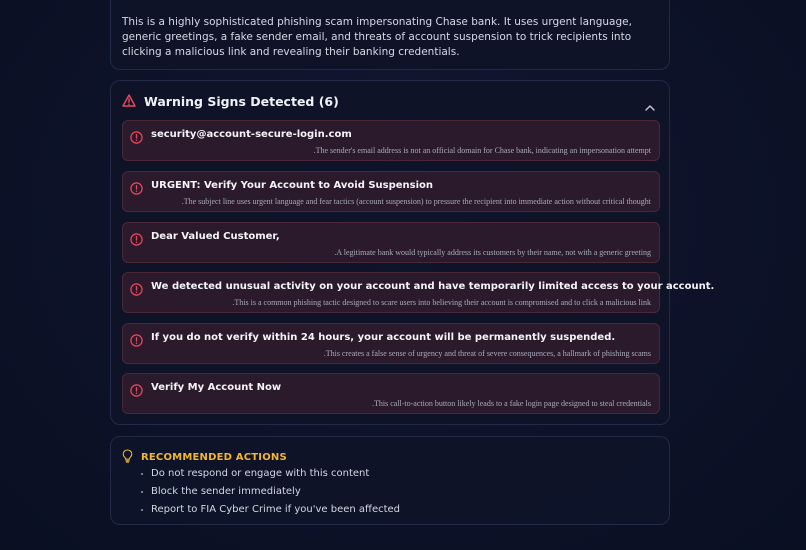  What do you see at coordinates (216, 387) in the screenshot?
I see `warning-sign-title: Verify My Account Now` at bounding box center [216, 387].